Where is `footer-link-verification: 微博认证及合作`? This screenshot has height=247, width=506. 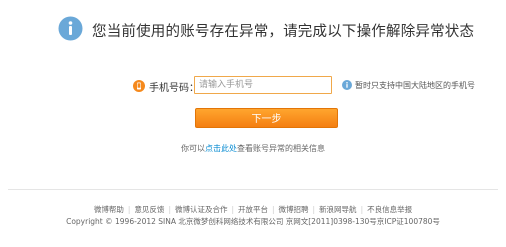
footer-link-verification: 微博认证及合作 is located at coordinates (201, 209).